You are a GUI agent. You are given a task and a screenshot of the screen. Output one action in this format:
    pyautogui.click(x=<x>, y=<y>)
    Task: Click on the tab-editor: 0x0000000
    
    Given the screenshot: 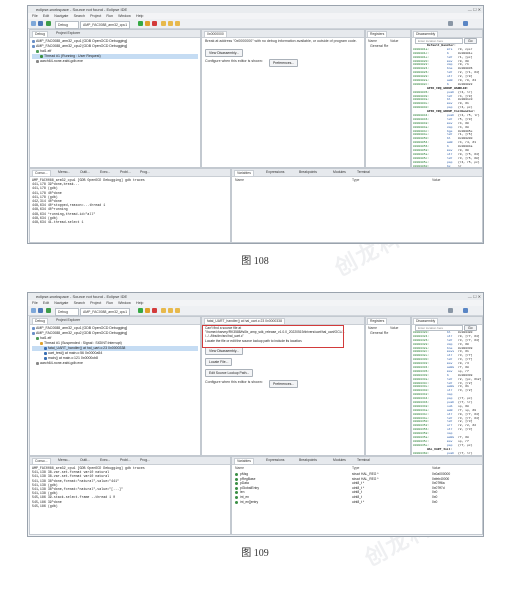 What is the action you would take?
    pyautogui.click(x=215, y=34)
    